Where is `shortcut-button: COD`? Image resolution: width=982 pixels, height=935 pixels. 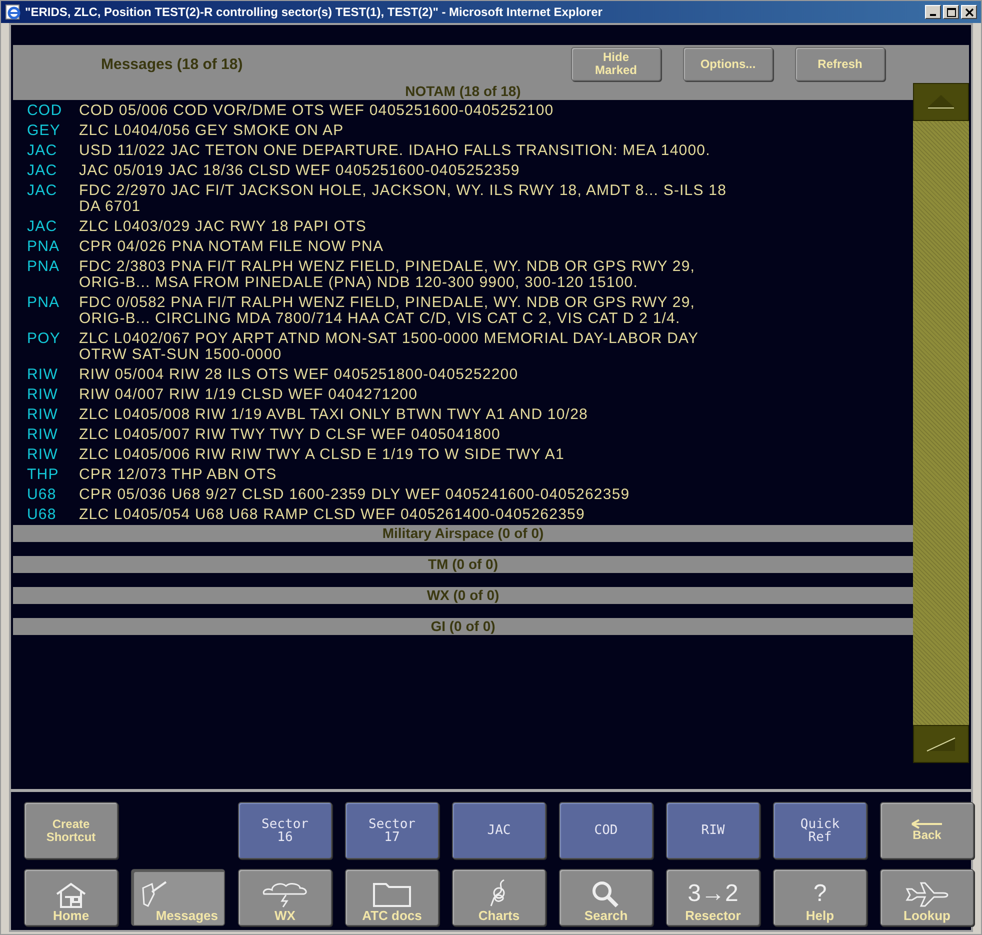 shortcut-button: COD is located at coordinates (606, 830).